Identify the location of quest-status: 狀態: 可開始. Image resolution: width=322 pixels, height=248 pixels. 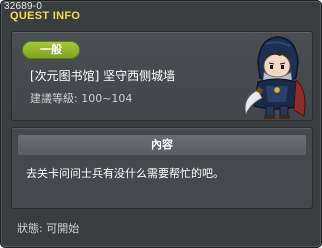
(48, 228).